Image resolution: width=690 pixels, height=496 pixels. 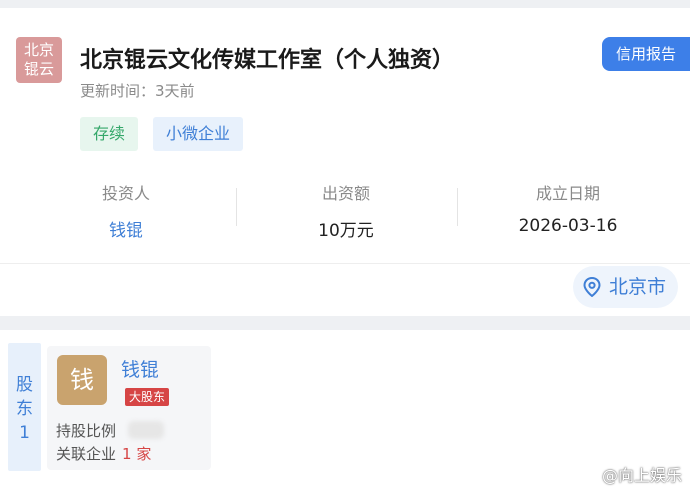 I want to click on scale-tag: 小微企业, so click(x=198, y=134).